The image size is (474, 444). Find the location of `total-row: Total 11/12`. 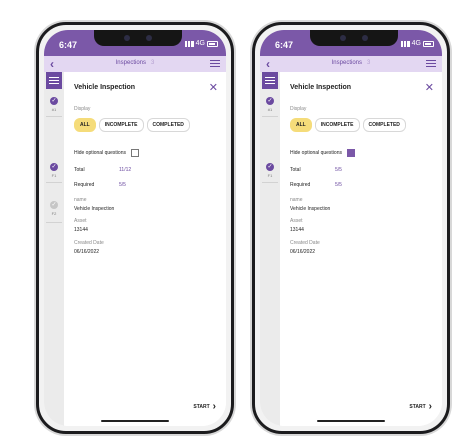

total-row: Total 11/12 is located at coordinates (102, 170).